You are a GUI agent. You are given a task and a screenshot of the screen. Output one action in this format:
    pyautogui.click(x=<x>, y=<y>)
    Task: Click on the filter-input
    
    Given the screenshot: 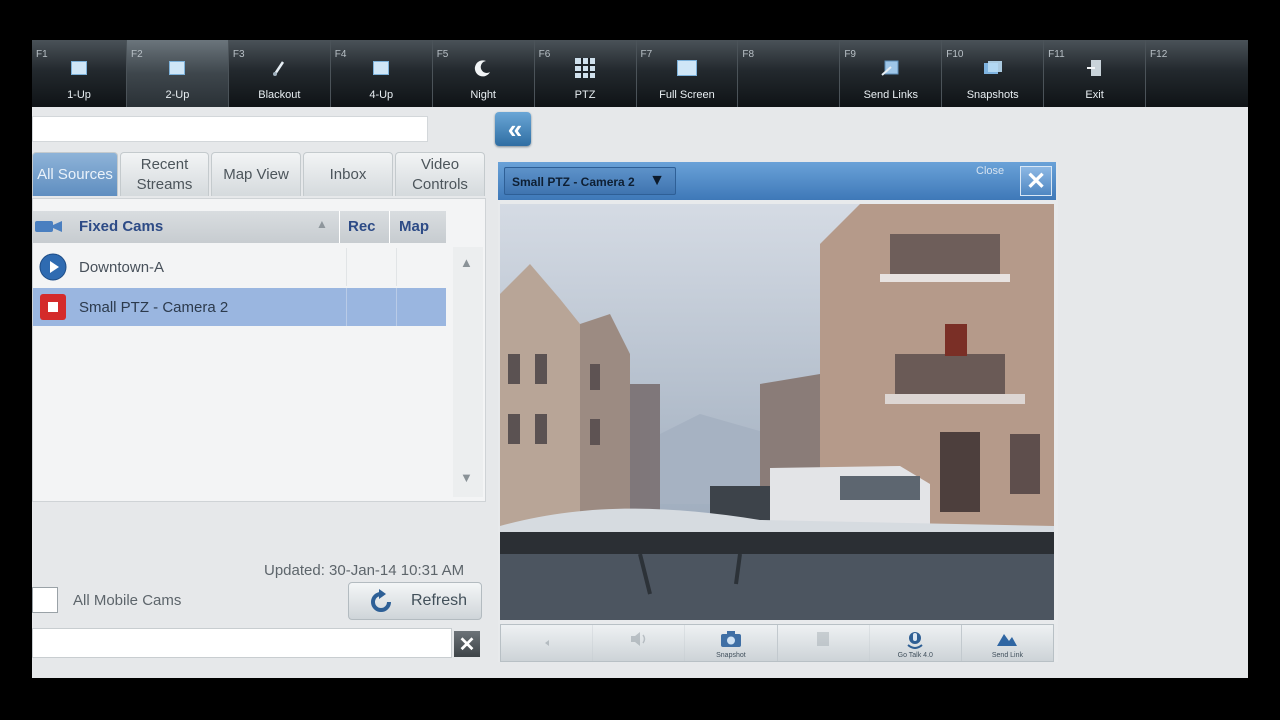 What is the action you would take?
    pyautogui.click(x=242, y=643)
    